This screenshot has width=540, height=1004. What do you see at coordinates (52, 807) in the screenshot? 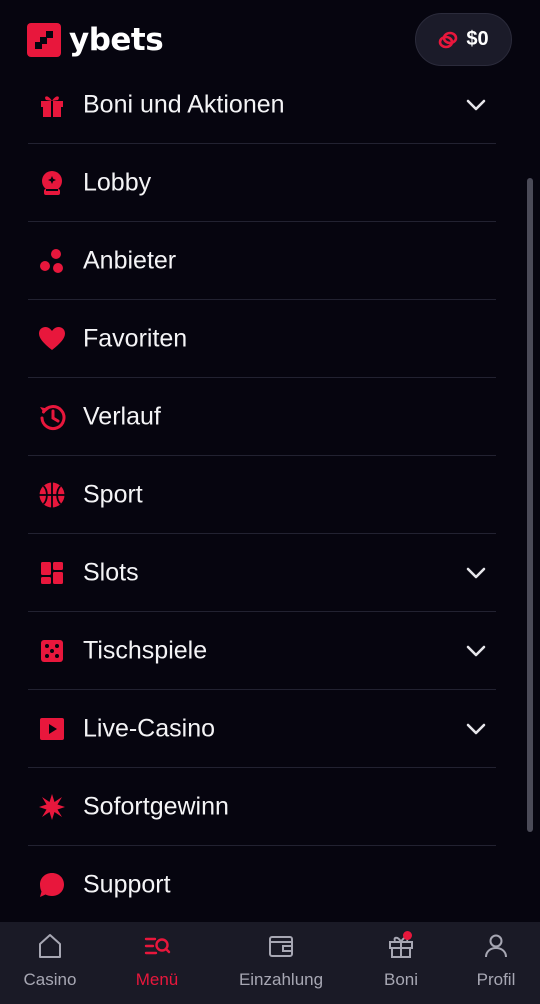
I see `burst-icon` at bounding box center [52, 807].